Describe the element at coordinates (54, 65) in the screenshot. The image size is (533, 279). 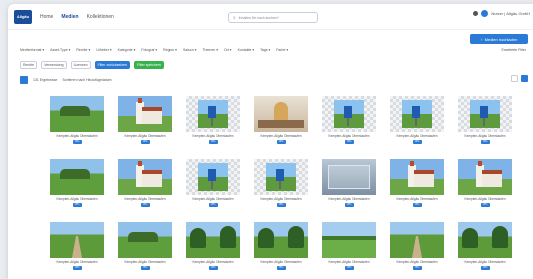
I see `filter-chip: Verwendung` at that location.